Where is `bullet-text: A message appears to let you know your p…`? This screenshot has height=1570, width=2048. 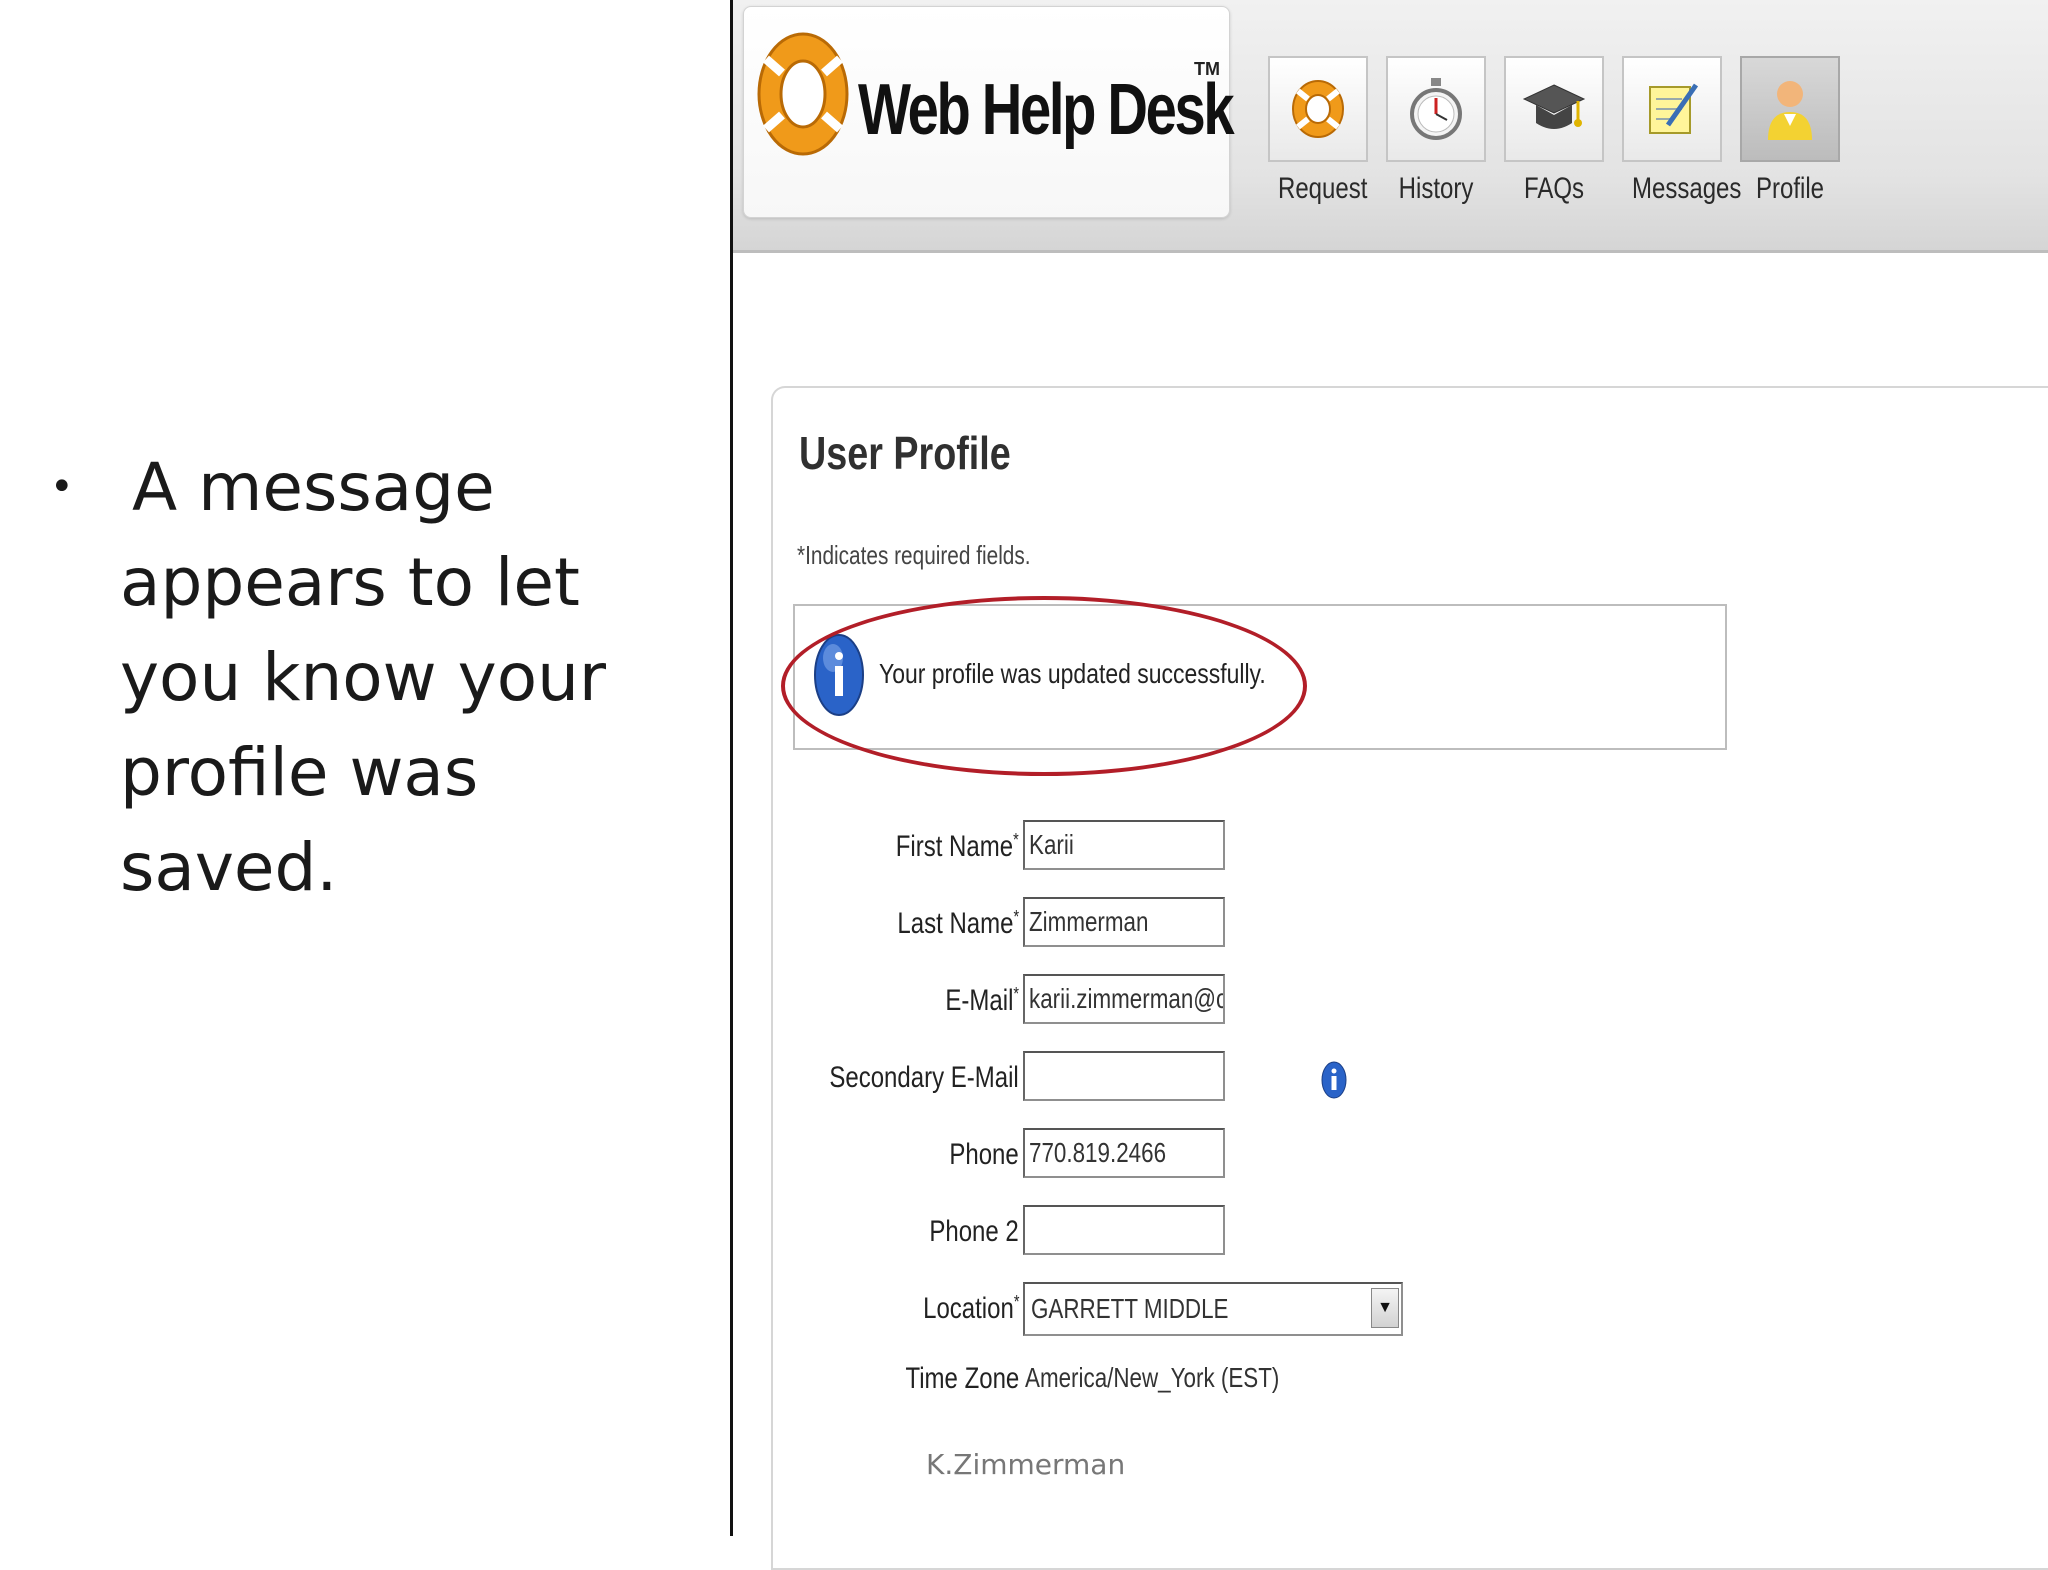 bullet-text: A message appears to let you know your p… is located at coordinates (363, 677).